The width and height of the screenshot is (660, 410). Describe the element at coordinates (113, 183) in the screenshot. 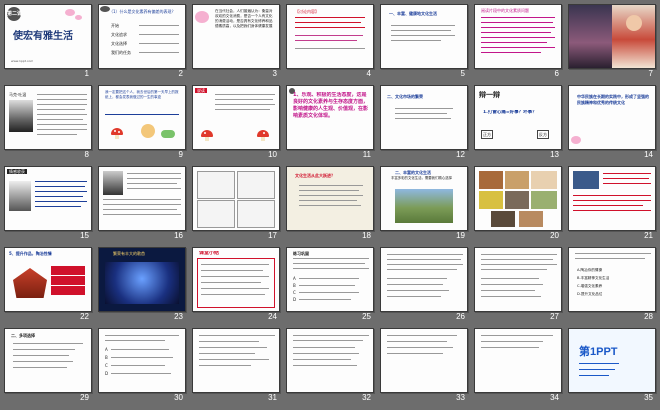

I see `portrait-photo` at that location.